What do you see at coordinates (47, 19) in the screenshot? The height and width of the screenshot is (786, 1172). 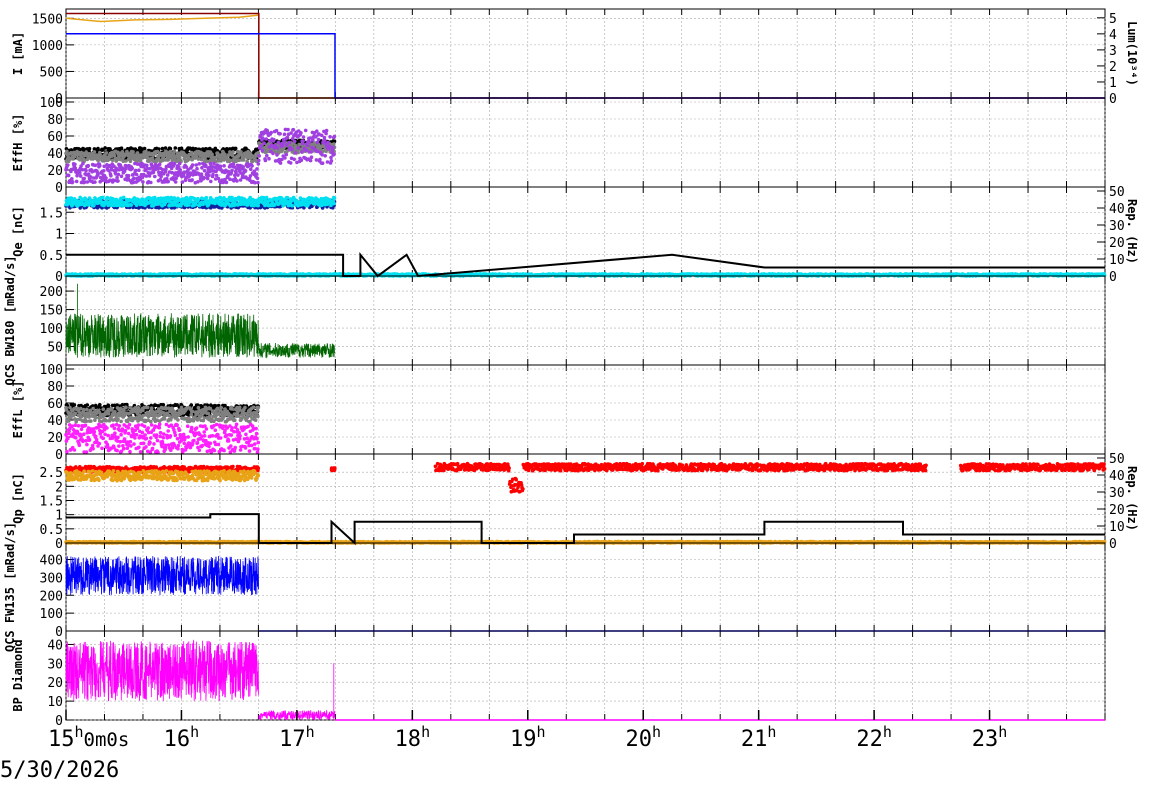 I see `y-tick-label: 1500` at bounding box center [47, 19].